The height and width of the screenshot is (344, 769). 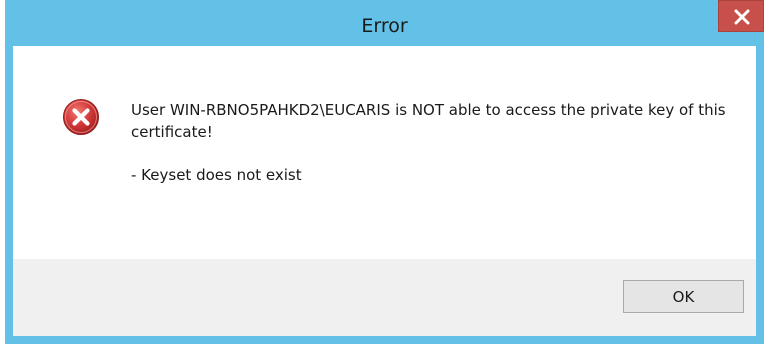 I want to click on ok-button: OK, so click(x=683, y=296).